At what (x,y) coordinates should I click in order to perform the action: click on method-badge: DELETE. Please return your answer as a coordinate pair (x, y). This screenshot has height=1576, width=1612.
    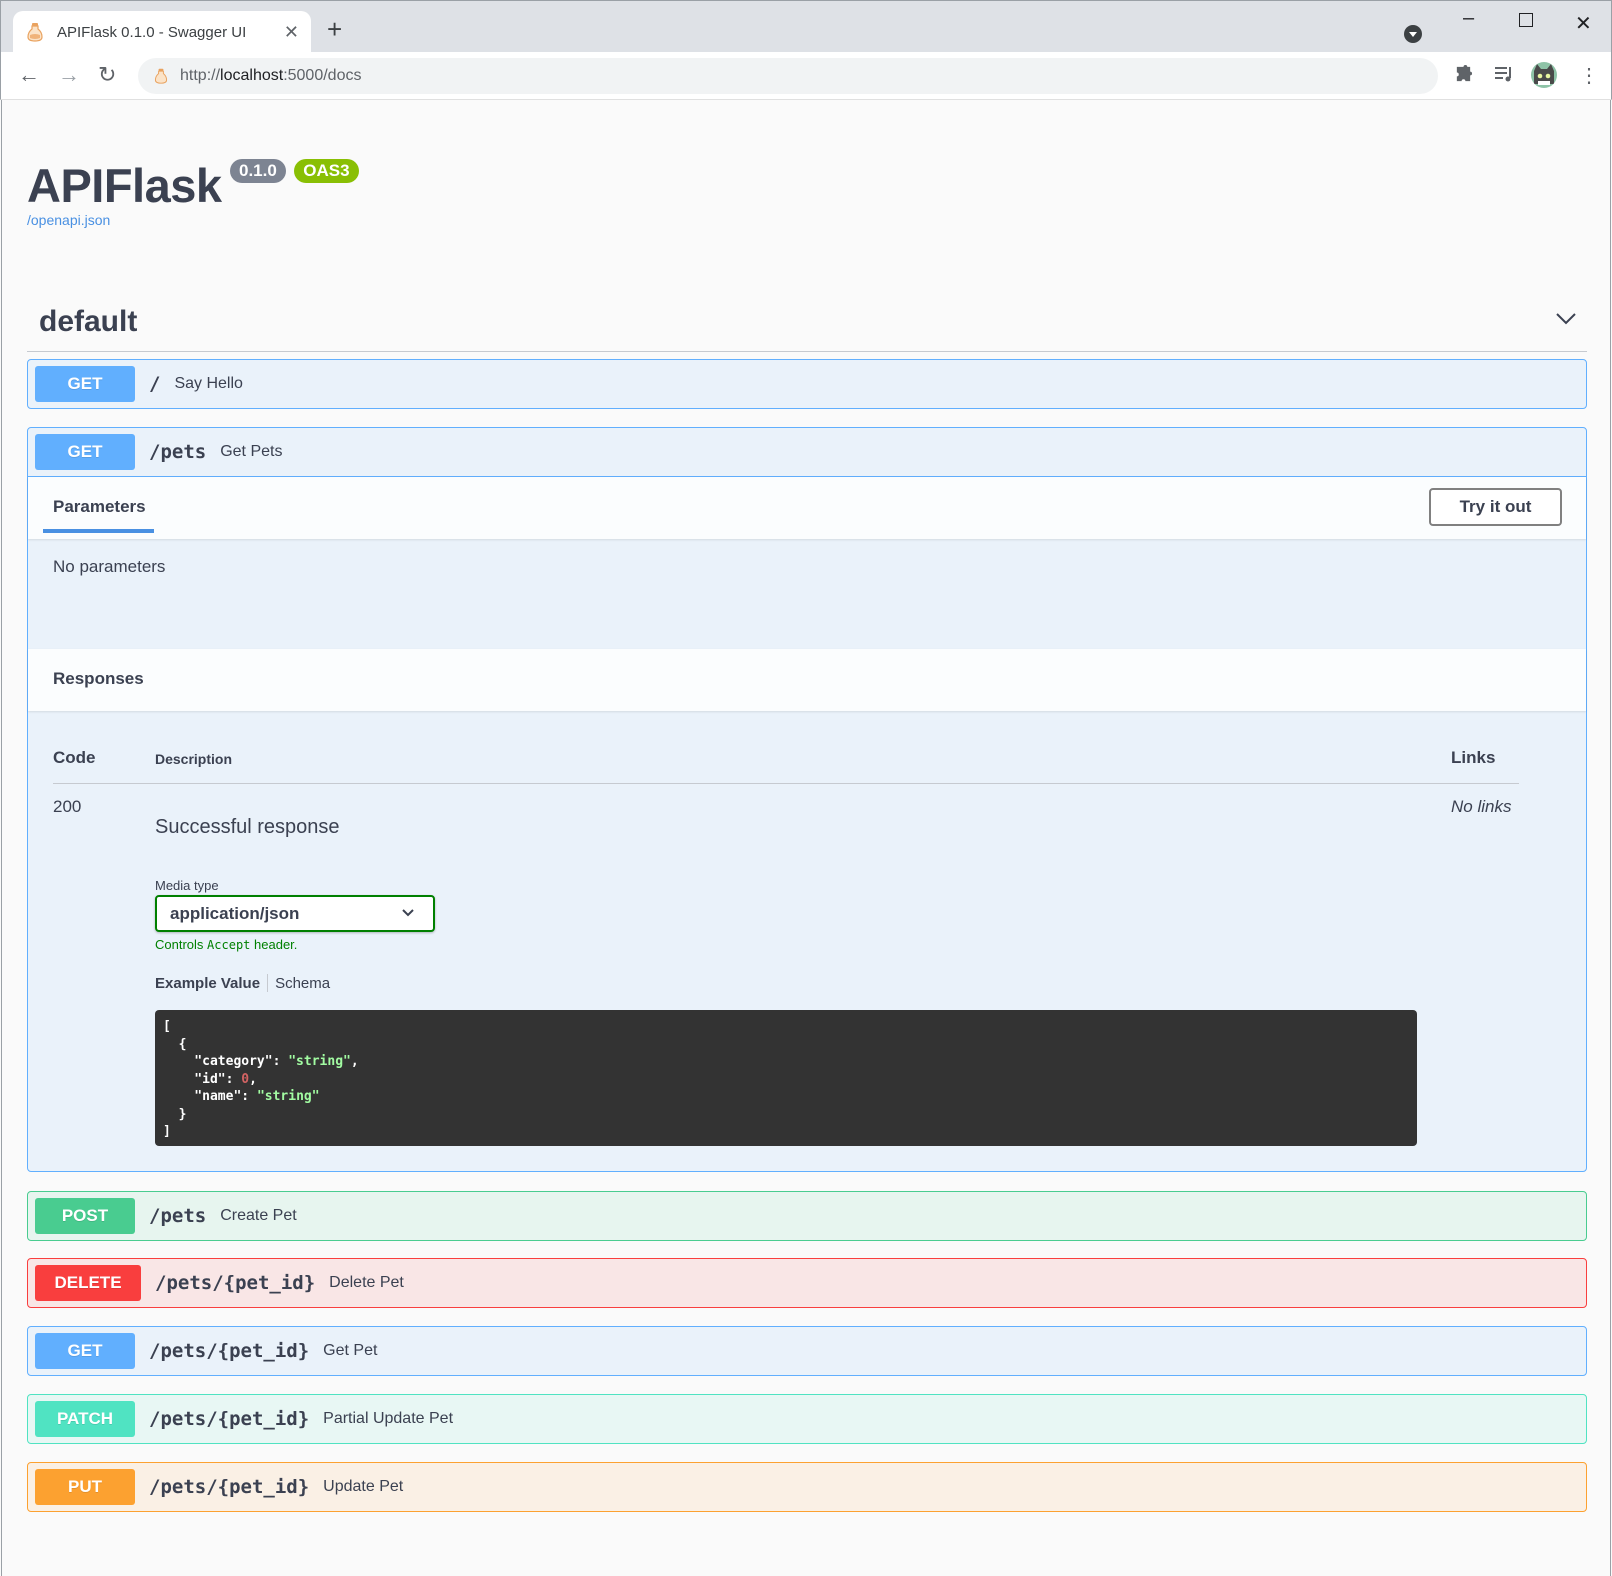
    Looking at the image, I should click on (88, 1283).